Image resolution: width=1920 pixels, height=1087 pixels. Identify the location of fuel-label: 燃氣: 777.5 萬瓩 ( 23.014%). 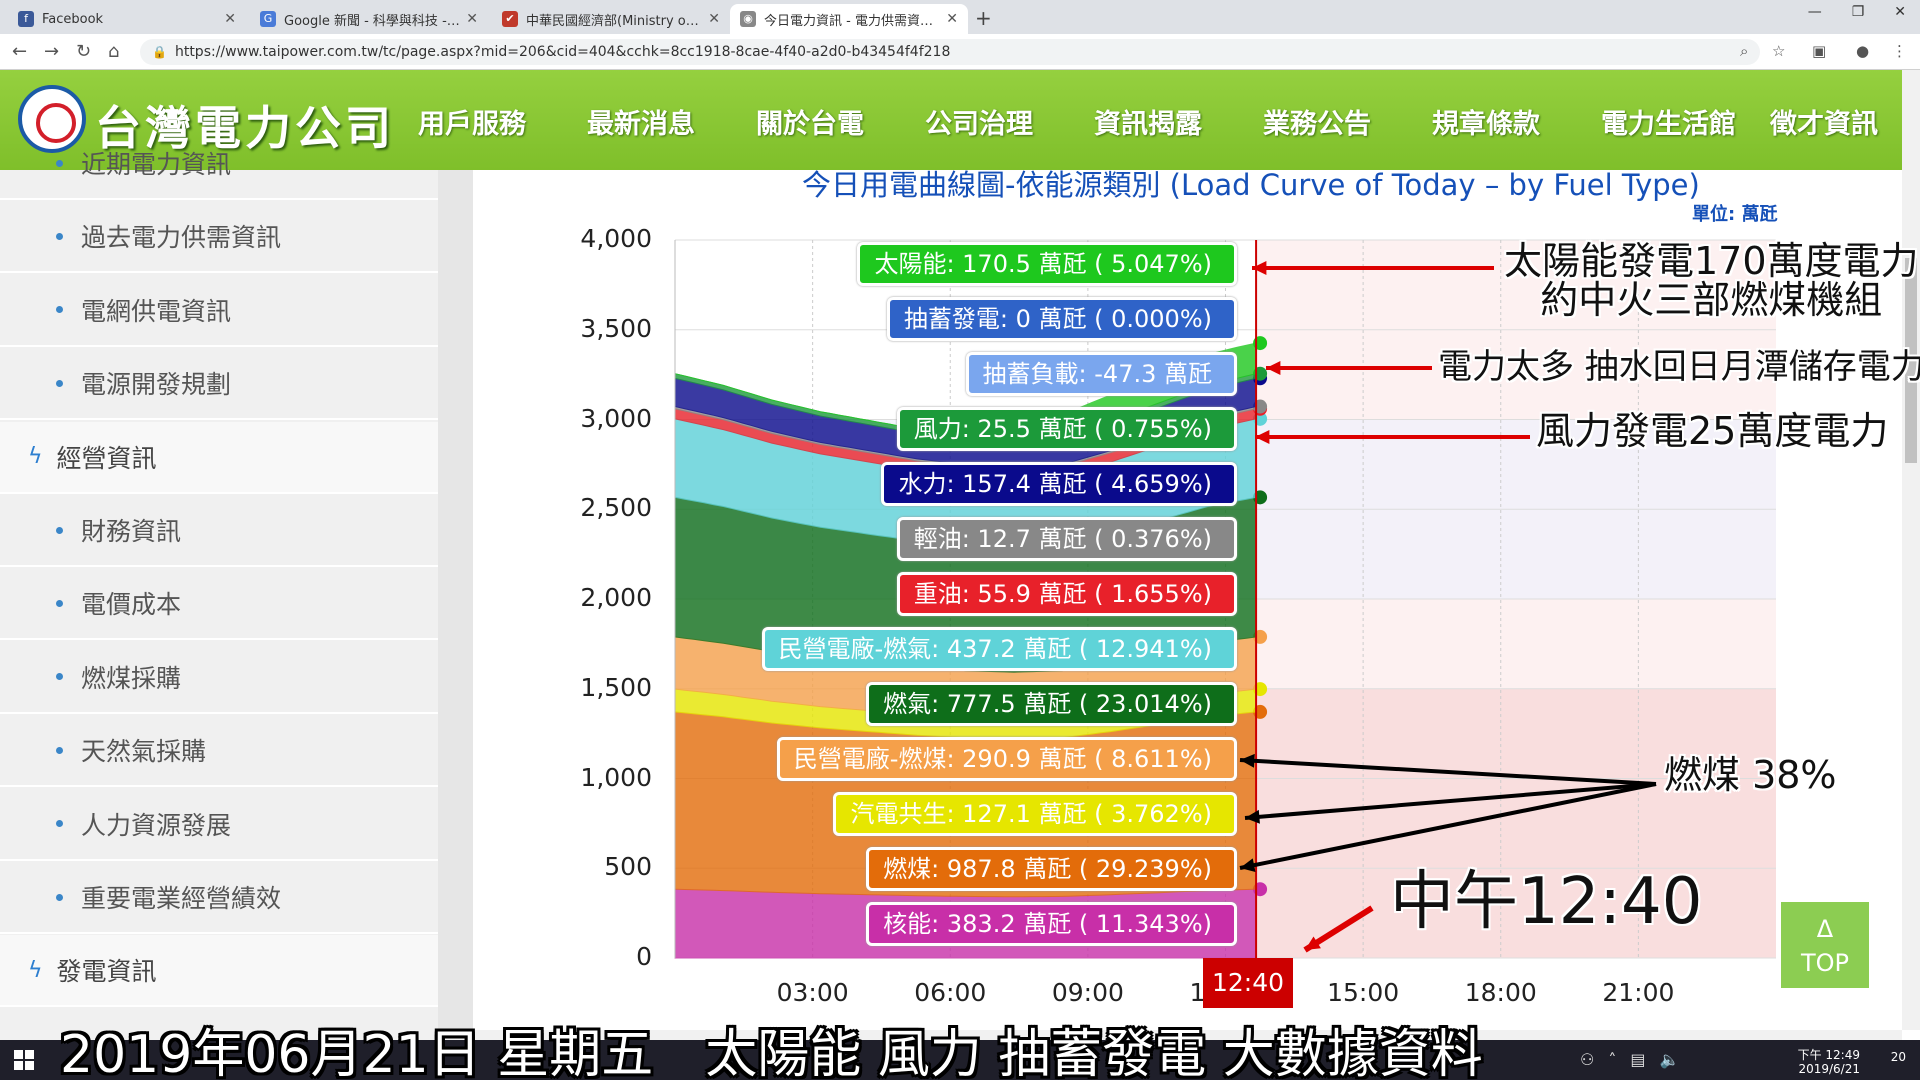
(1051, 704).